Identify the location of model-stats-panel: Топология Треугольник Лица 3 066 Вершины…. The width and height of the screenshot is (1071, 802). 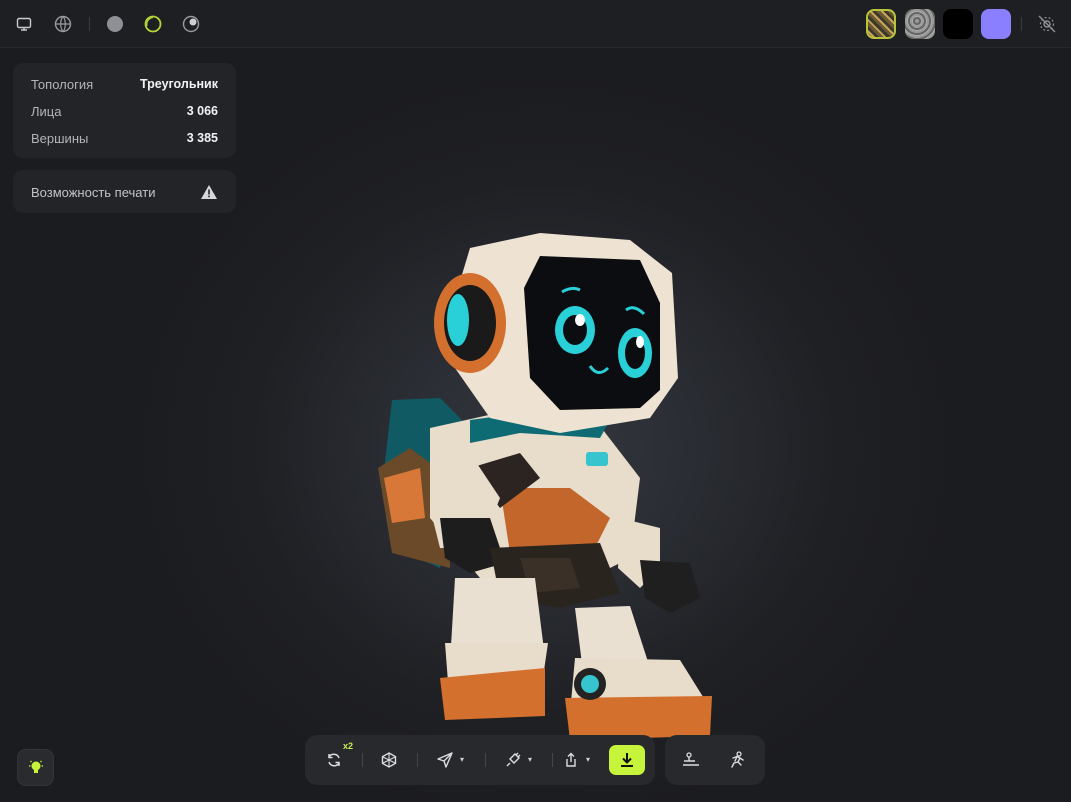
(124, 110).